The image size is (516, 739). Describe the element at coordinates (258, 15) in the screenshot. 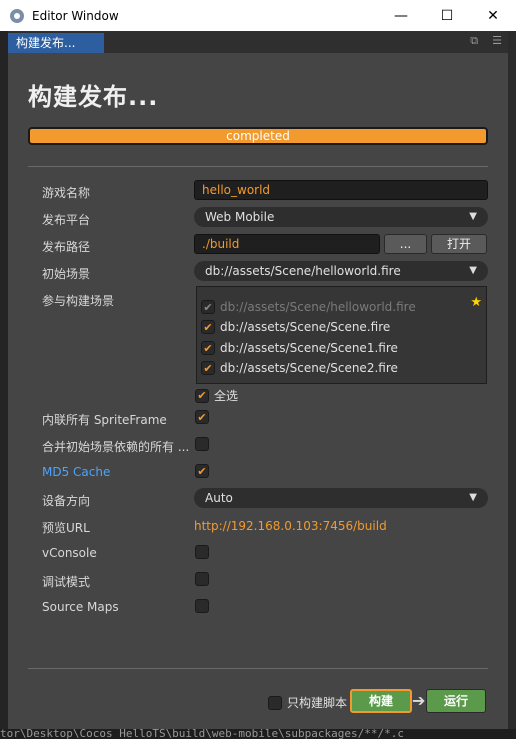

I see `window-titlebar: Editor Window — ☐ ✕` at that location.